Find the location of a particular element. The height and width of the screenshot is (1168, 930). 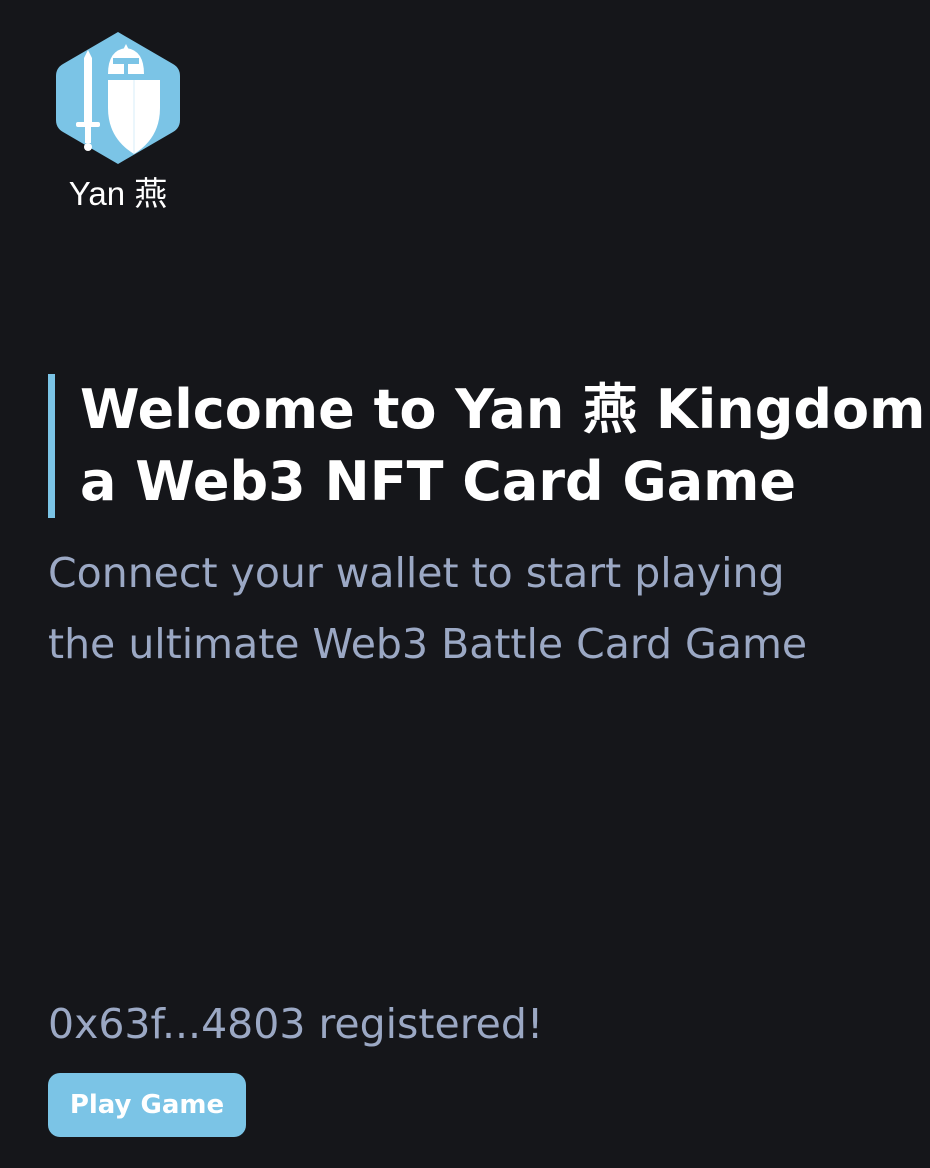

brand-name: Yan 燕 is located at coordinates (118, 193).